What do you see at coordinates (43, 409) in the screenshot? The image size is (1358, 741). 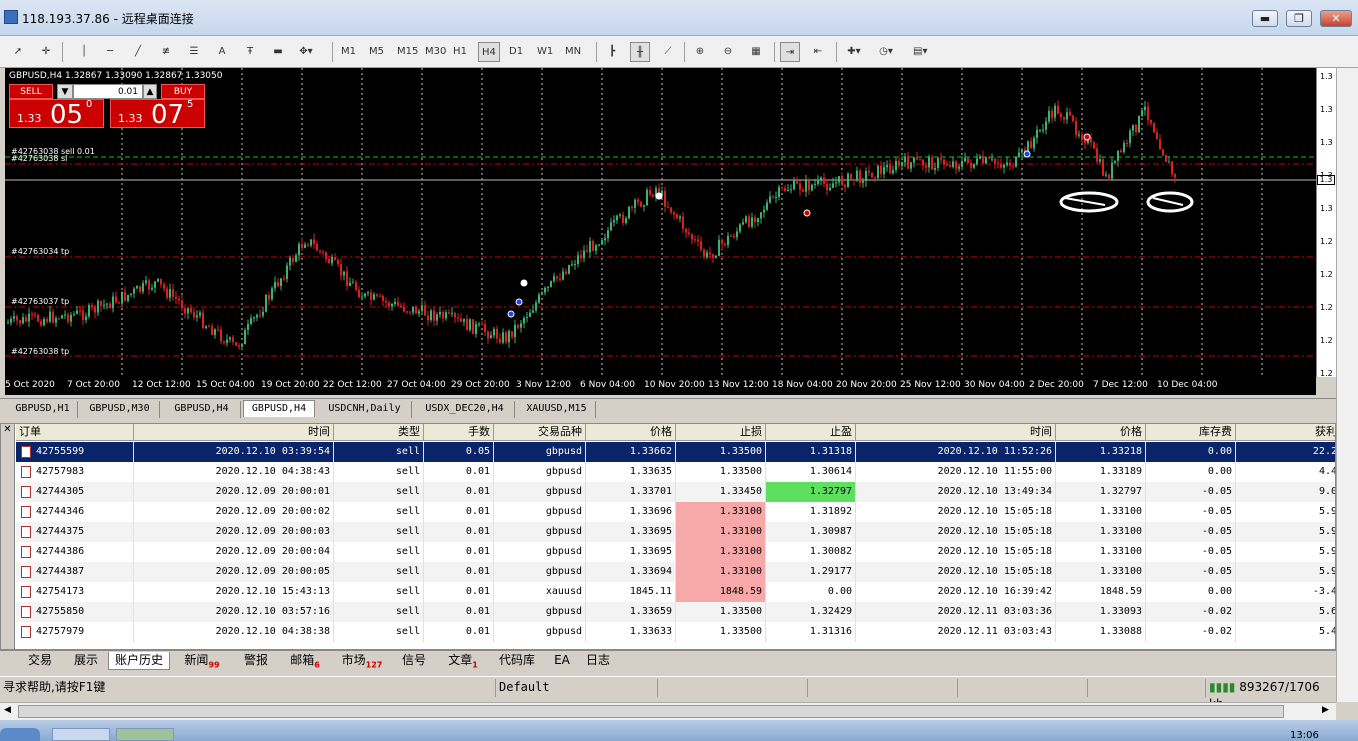 I see `chart-tab: GBPUSD,H1` at bounding box center [43, 409].